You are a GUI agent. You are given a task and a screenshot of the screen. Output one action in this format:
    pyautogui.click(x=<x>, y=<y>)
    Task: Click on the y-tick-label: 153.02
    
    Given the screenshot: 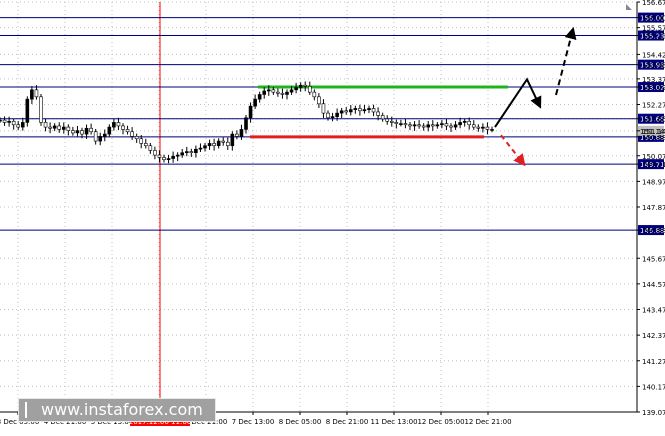 What is the action you would take?
    pyautogui.click(x=653, y=88)
    